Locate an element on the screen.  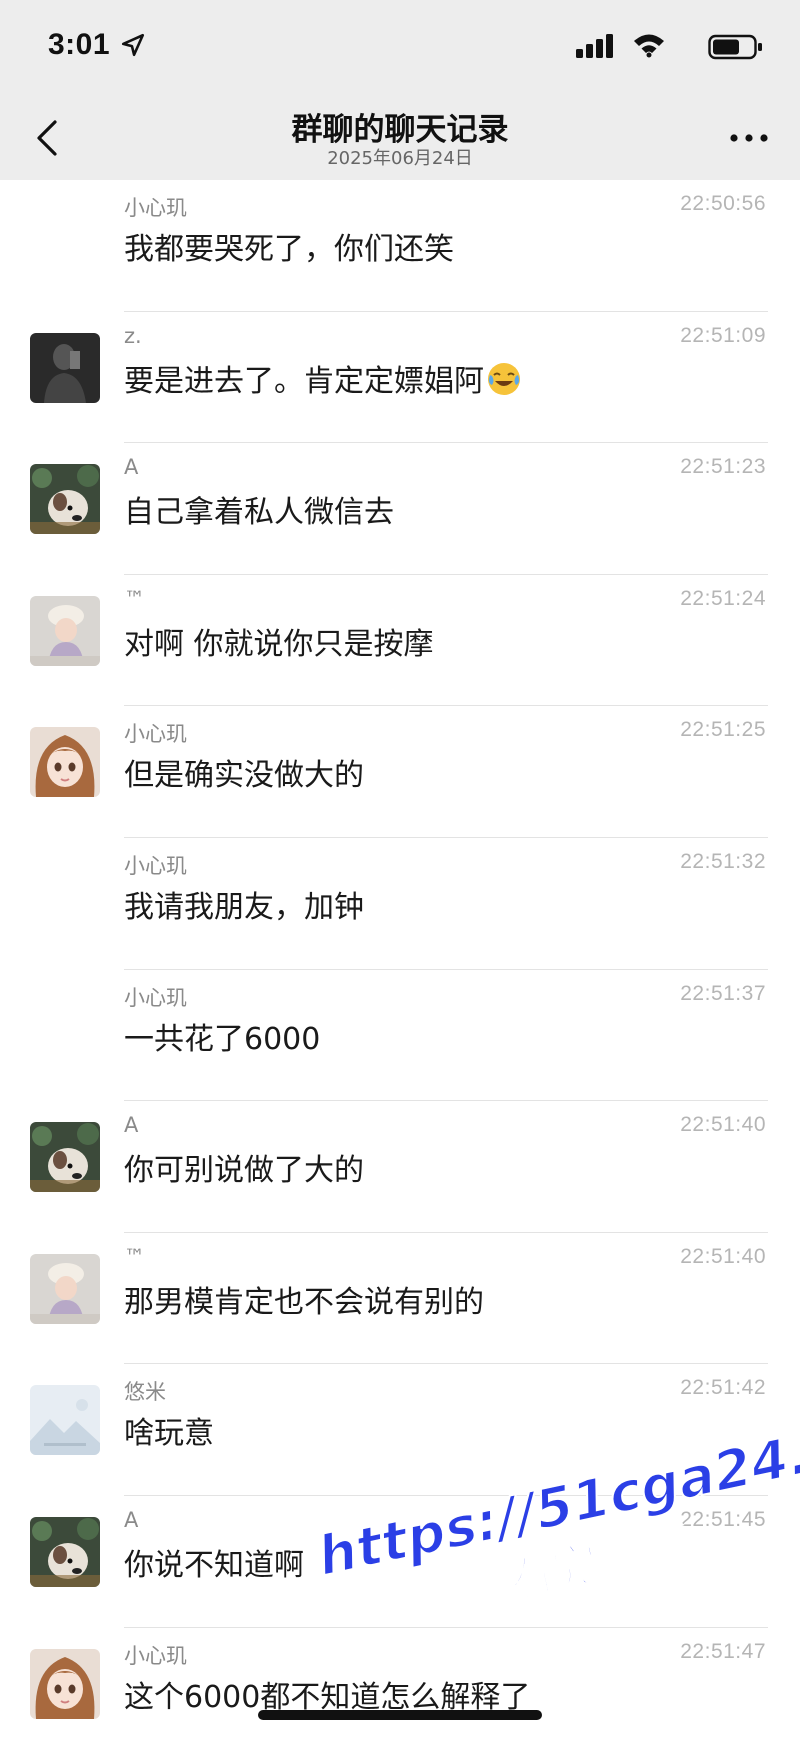
message-item: ™ 22:51:24 对啊 你就说你只是按摩 is located at coordinates (400, 641).